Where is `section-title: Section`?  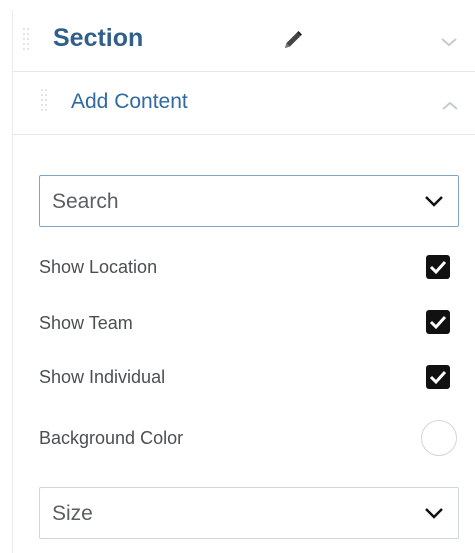 section-title: Section is located at coordinates (98, 38).